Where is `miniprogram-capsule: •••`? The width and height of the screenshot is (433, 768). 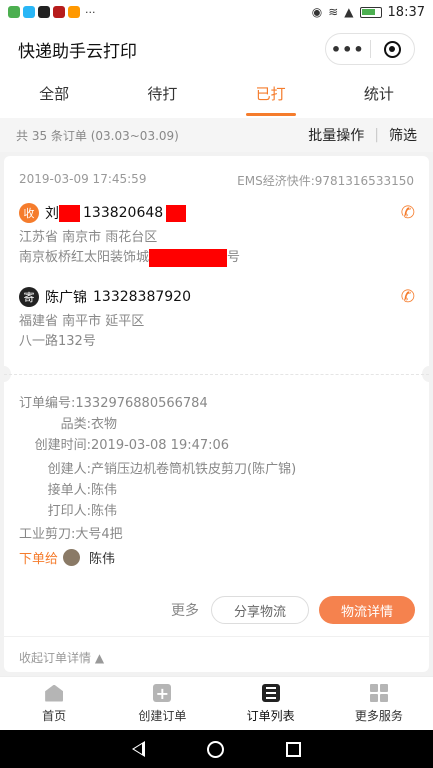
miniprogram-capsule: ••• is located at coordinates (370, 49).